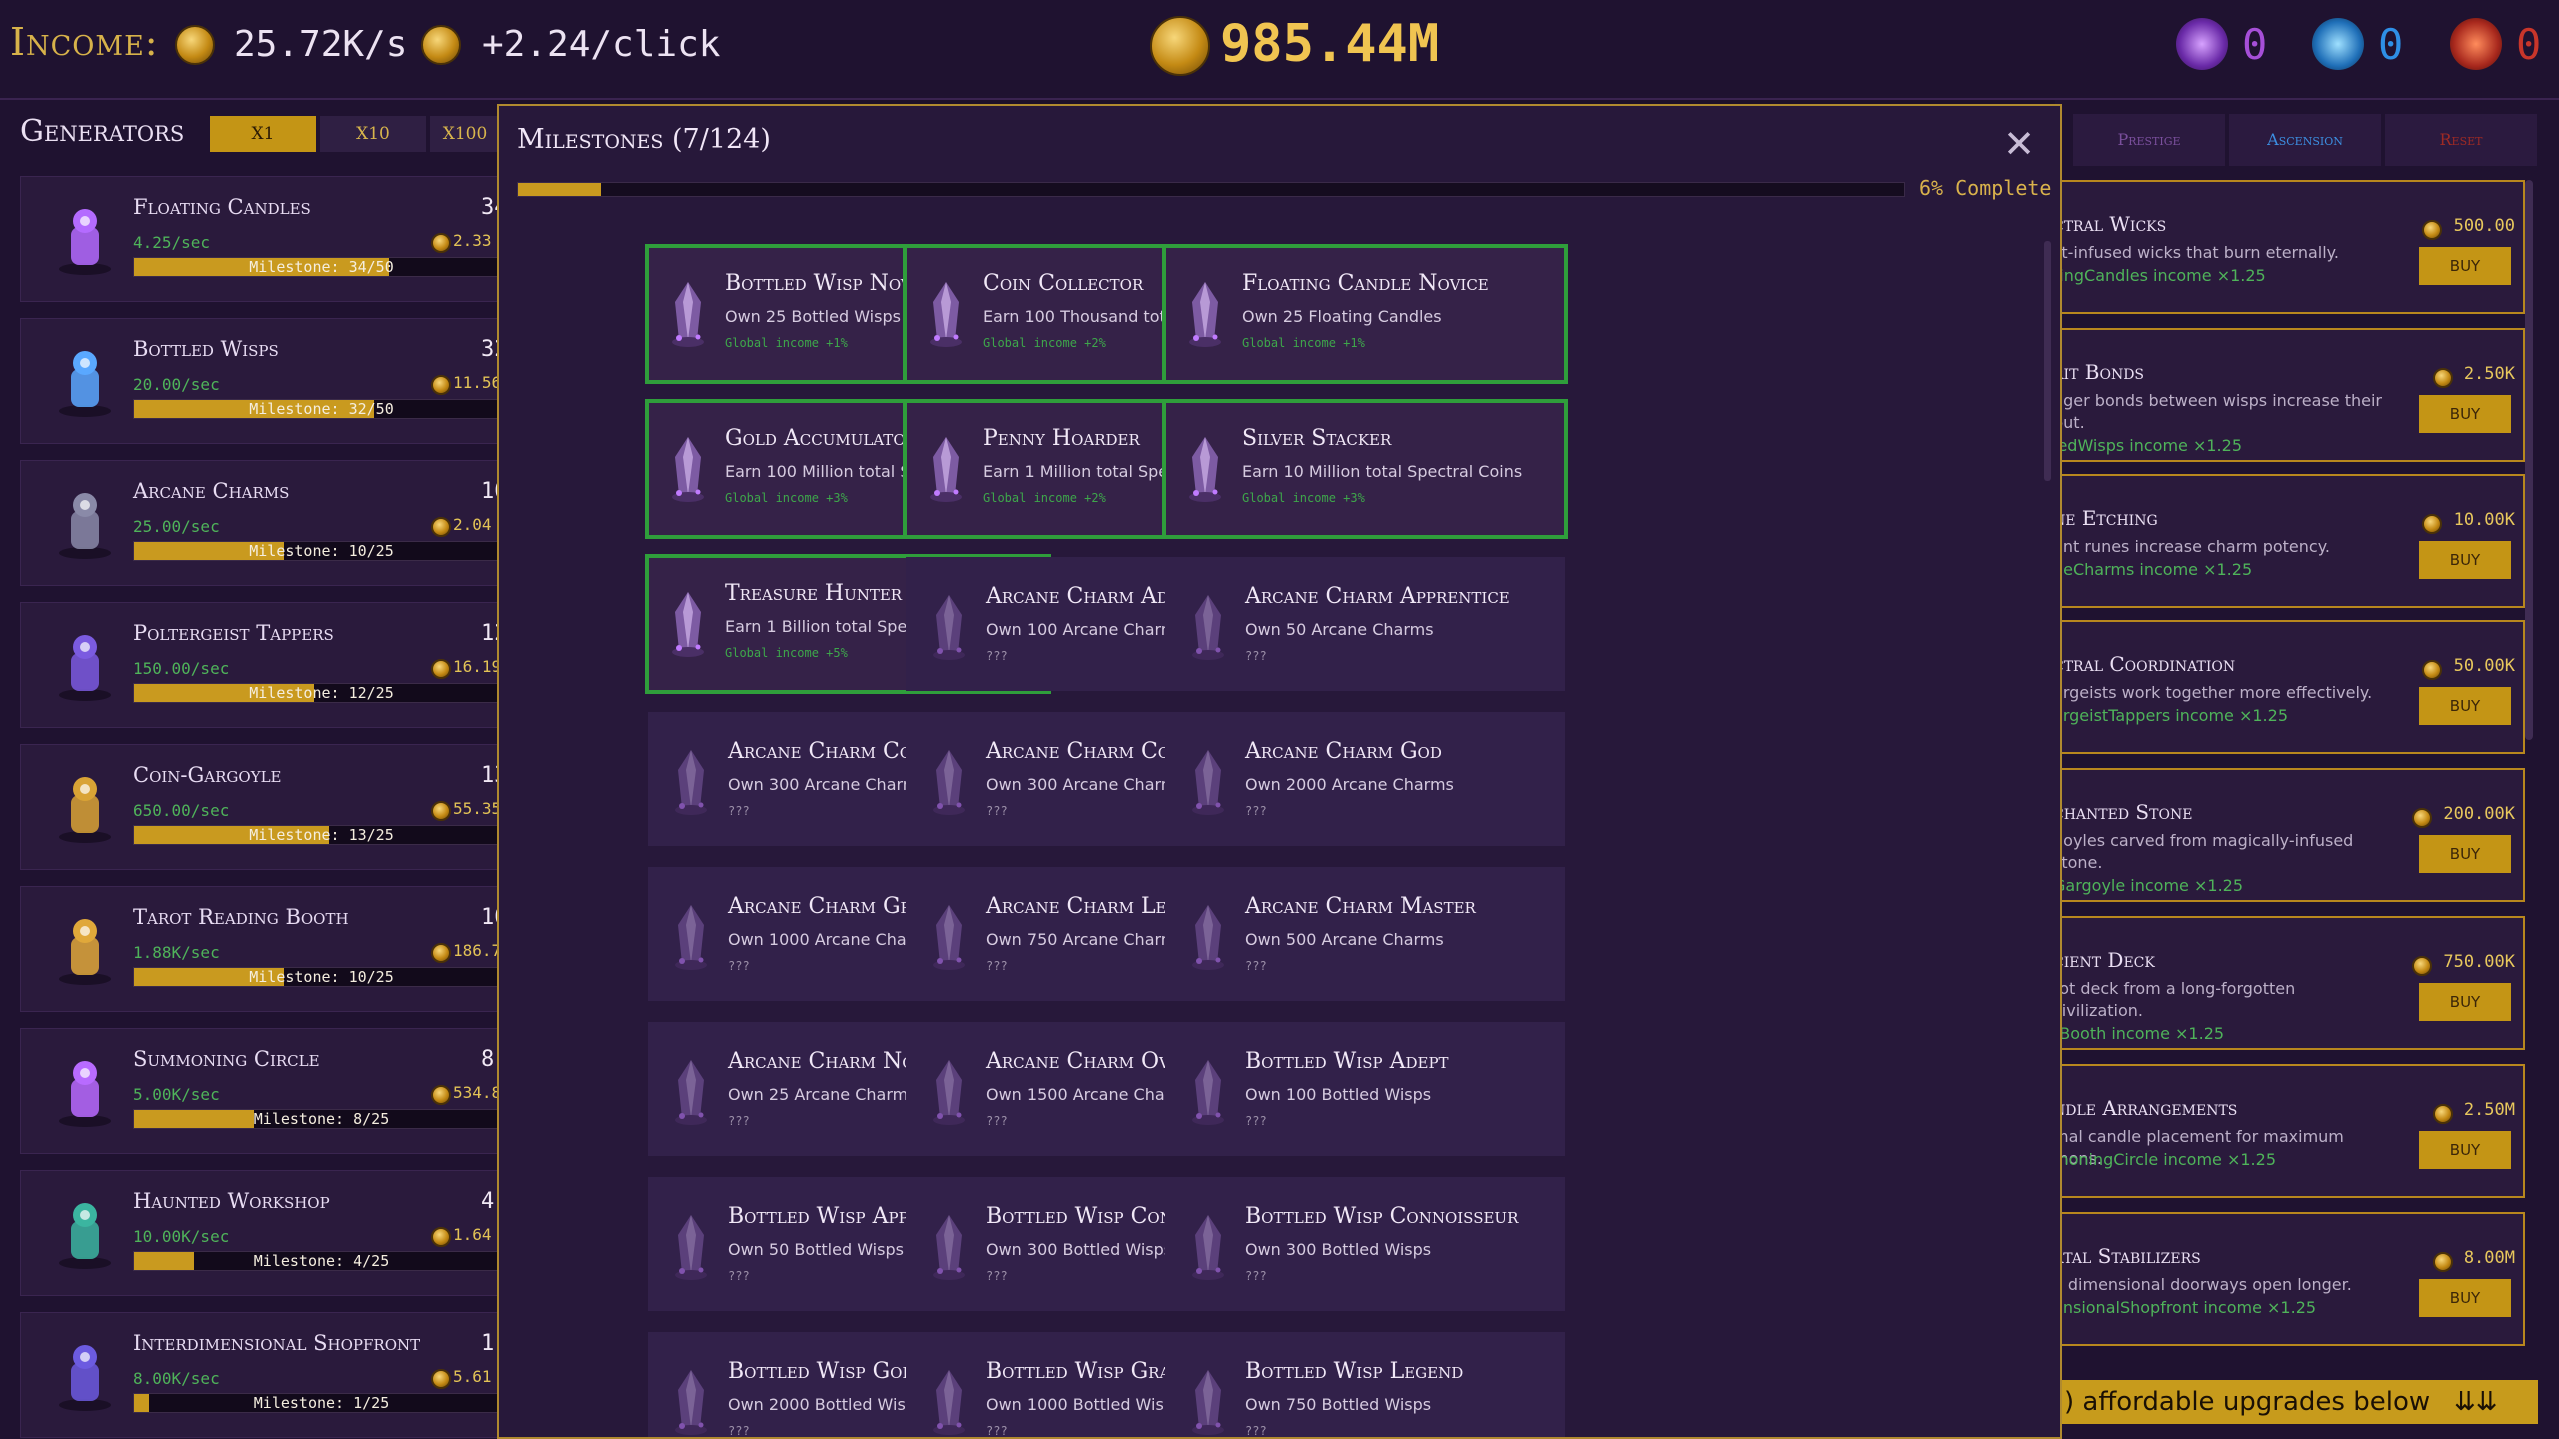 This screenshot has width=2559, height=1439. I want to click on milestone-label: Milestone: 32/50, so click(321, 409).